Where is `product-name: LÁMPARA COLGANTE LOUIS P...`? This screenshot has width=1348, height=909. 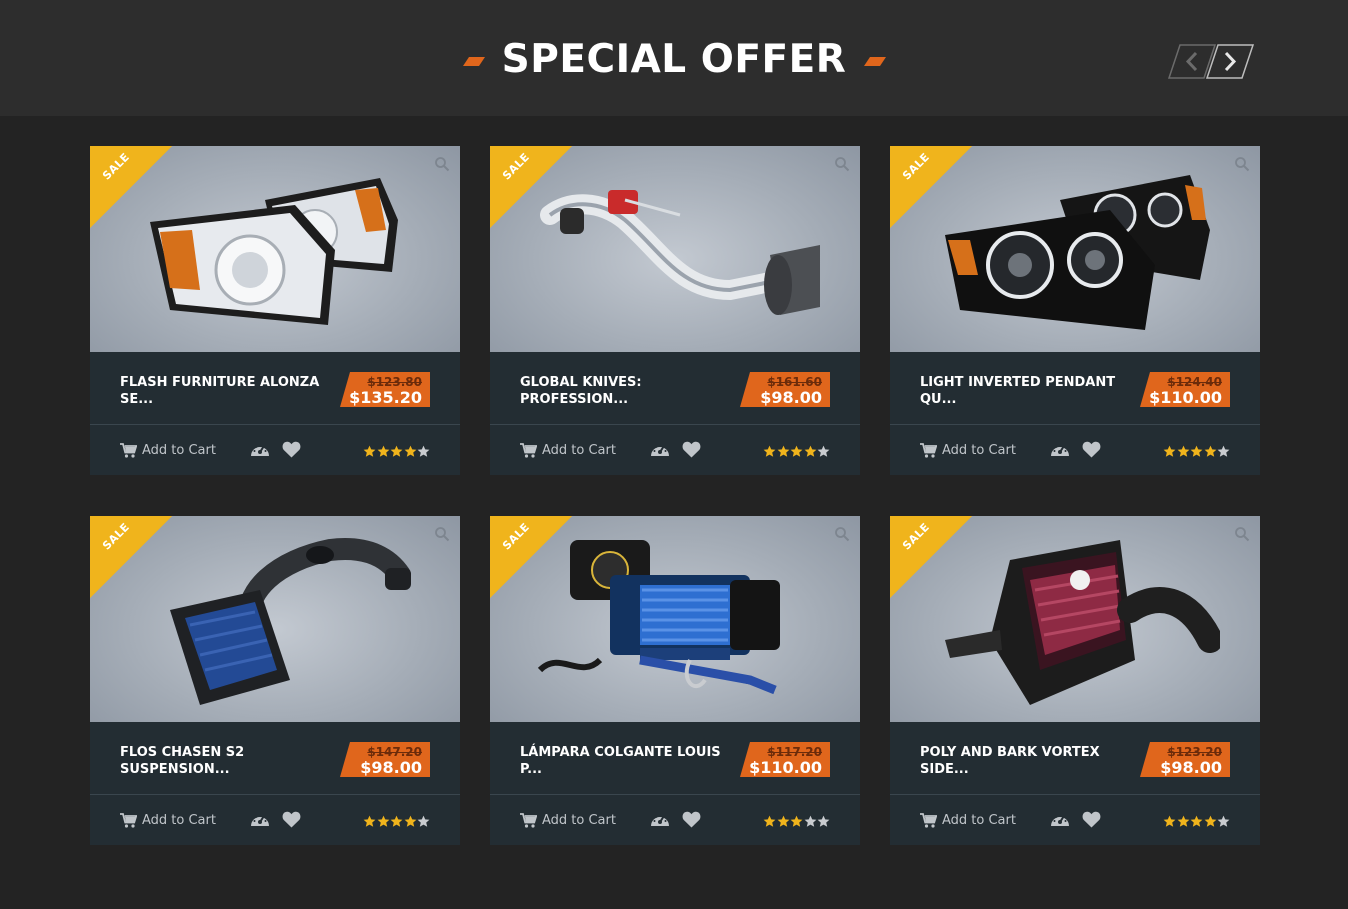 product-name: LÁMPARA COLGANTE LOUIS P... is located at coordinates (627, 761).